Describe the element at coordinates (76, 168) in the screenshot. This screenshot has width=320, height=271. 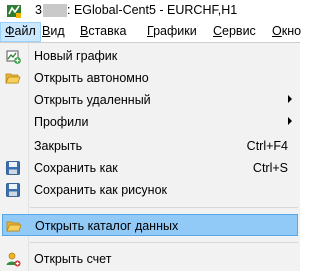
I see `menu-item-label: Сохранить как` at that location.